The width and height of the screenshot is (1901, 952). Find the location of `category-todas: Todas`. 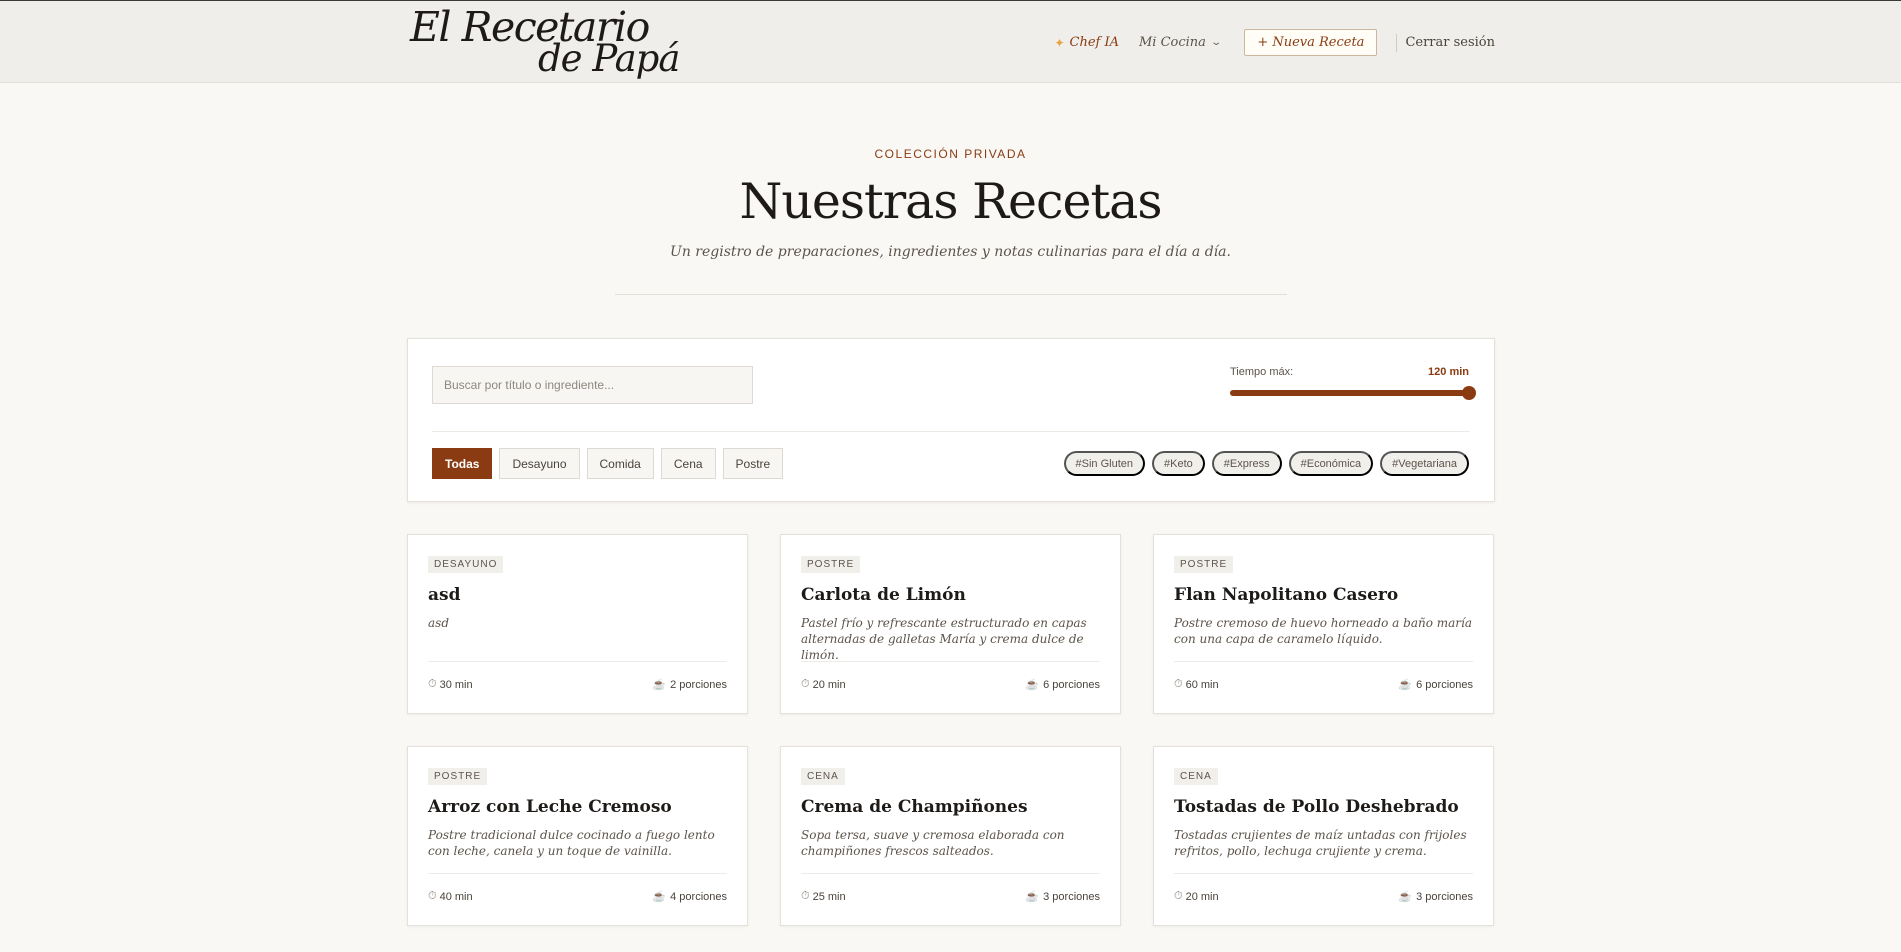

category-todas: Todas is located at coordinates (462, 463).